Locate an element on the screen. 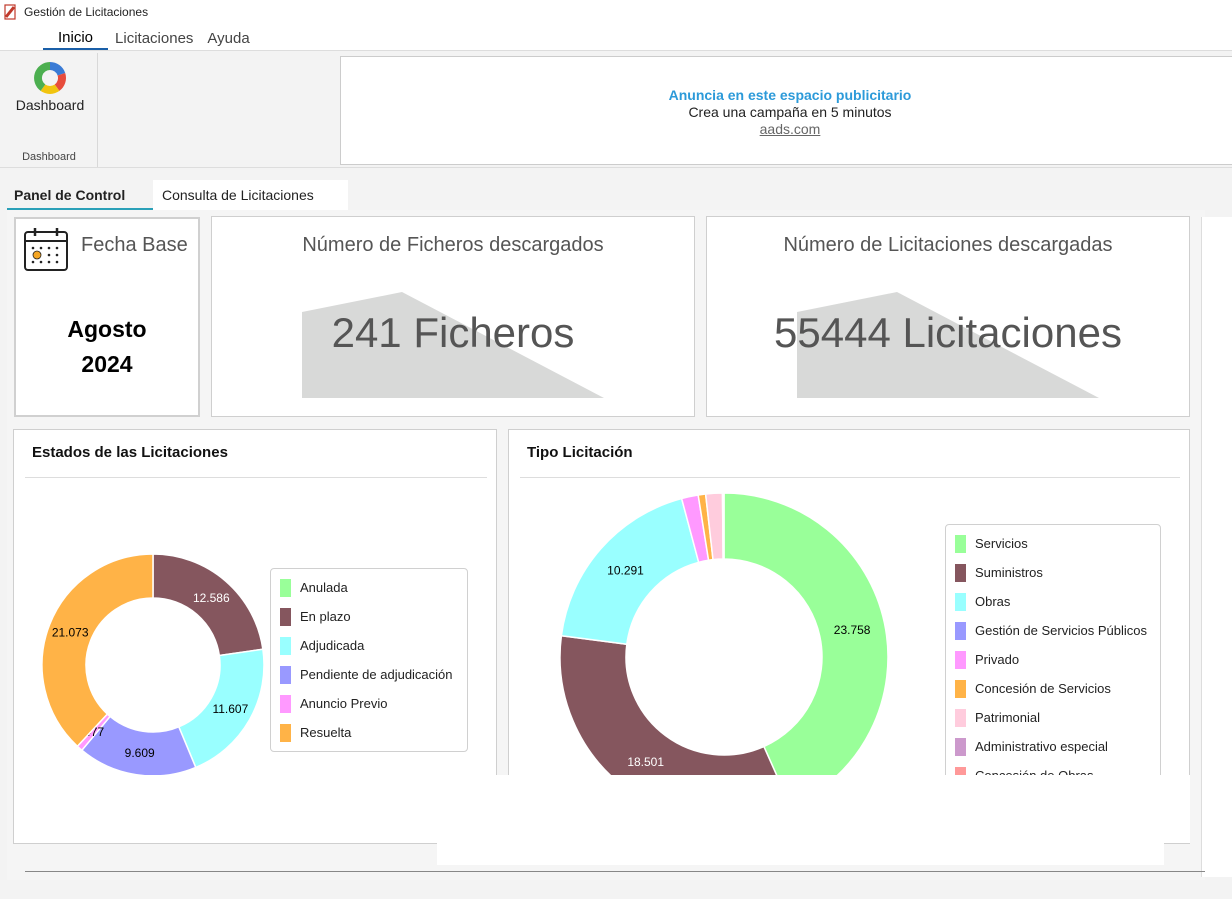 Image resolution: width=1232 pixels, height=899 pixels. licitaciones-title: Número de Licitaciones descargadas is located at coordinates (948, 245).